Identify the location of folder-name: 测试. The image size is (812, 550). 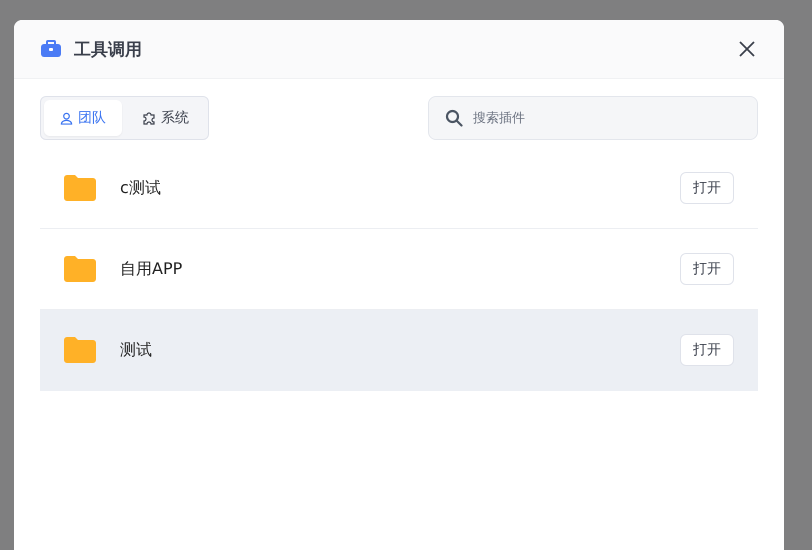
(136, 350).